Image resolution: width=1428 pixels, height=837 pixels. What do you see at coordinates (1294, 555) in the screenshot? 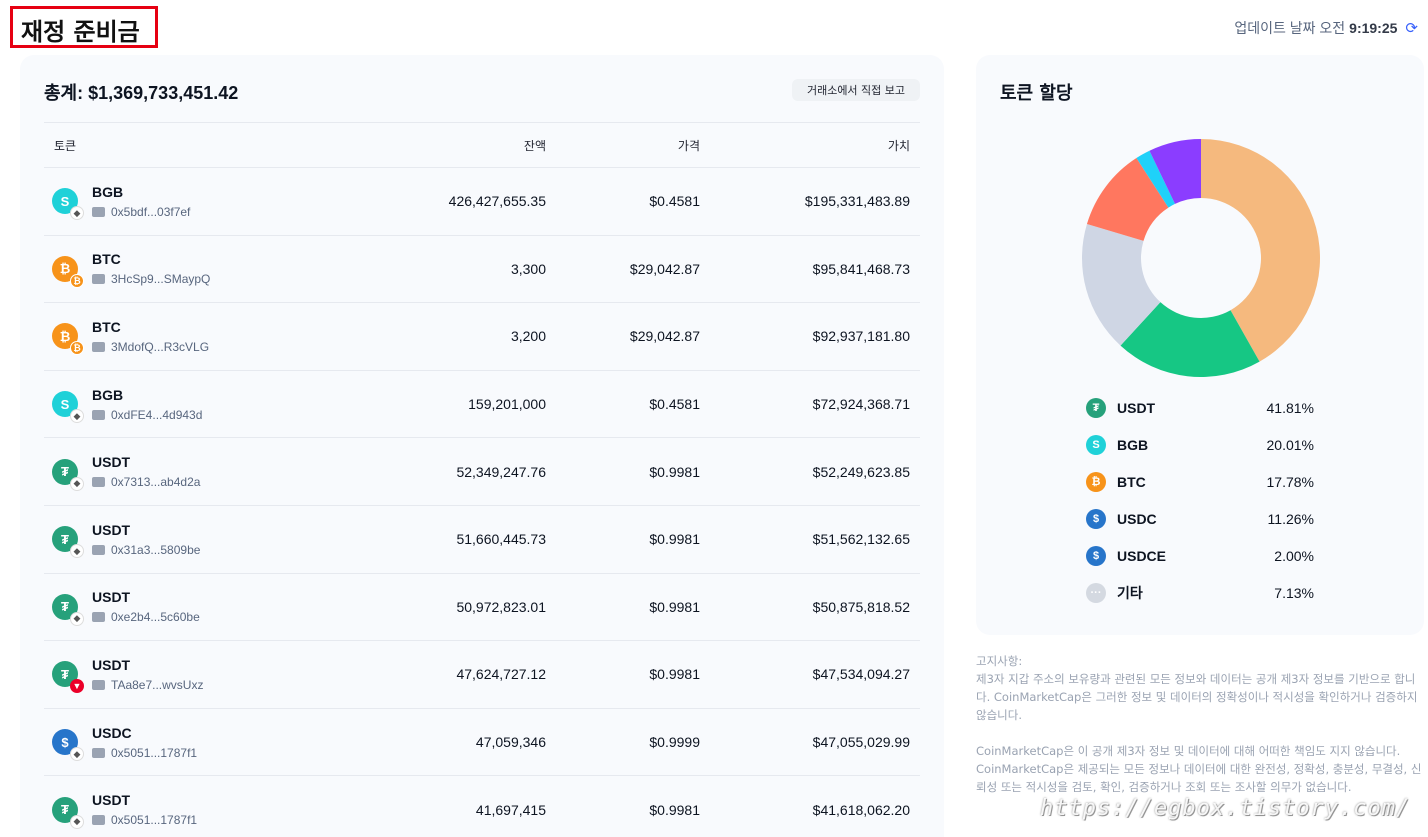
I see `legend-percentage: 2.00%` at bounding box center [1294, 555].